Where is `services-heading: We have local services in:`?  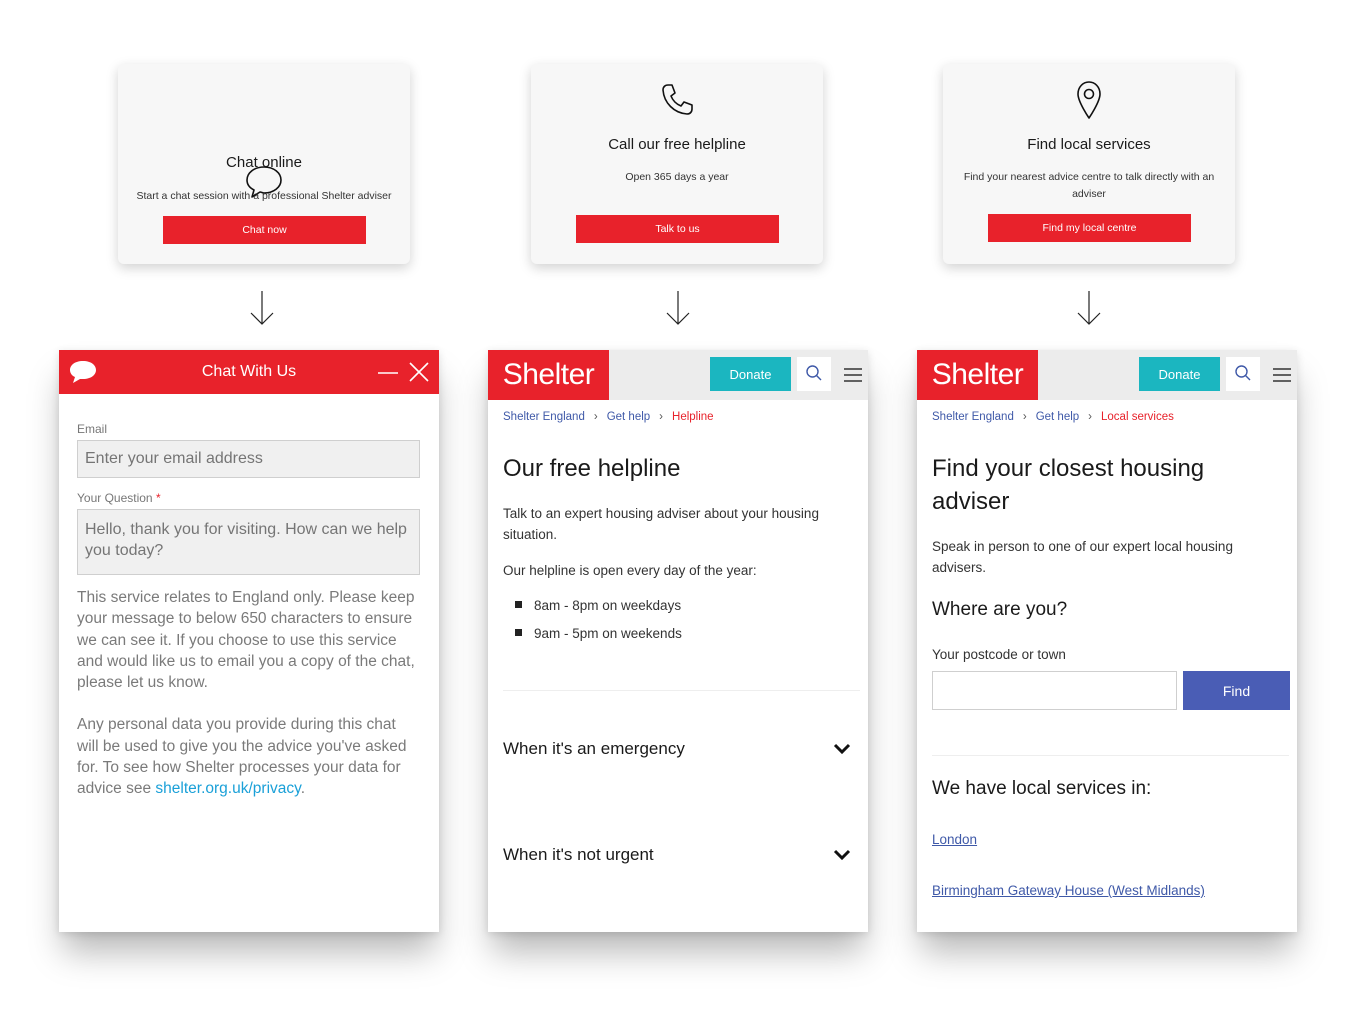
services-heading: We have local services in: is located at coordinates (1042, 788).